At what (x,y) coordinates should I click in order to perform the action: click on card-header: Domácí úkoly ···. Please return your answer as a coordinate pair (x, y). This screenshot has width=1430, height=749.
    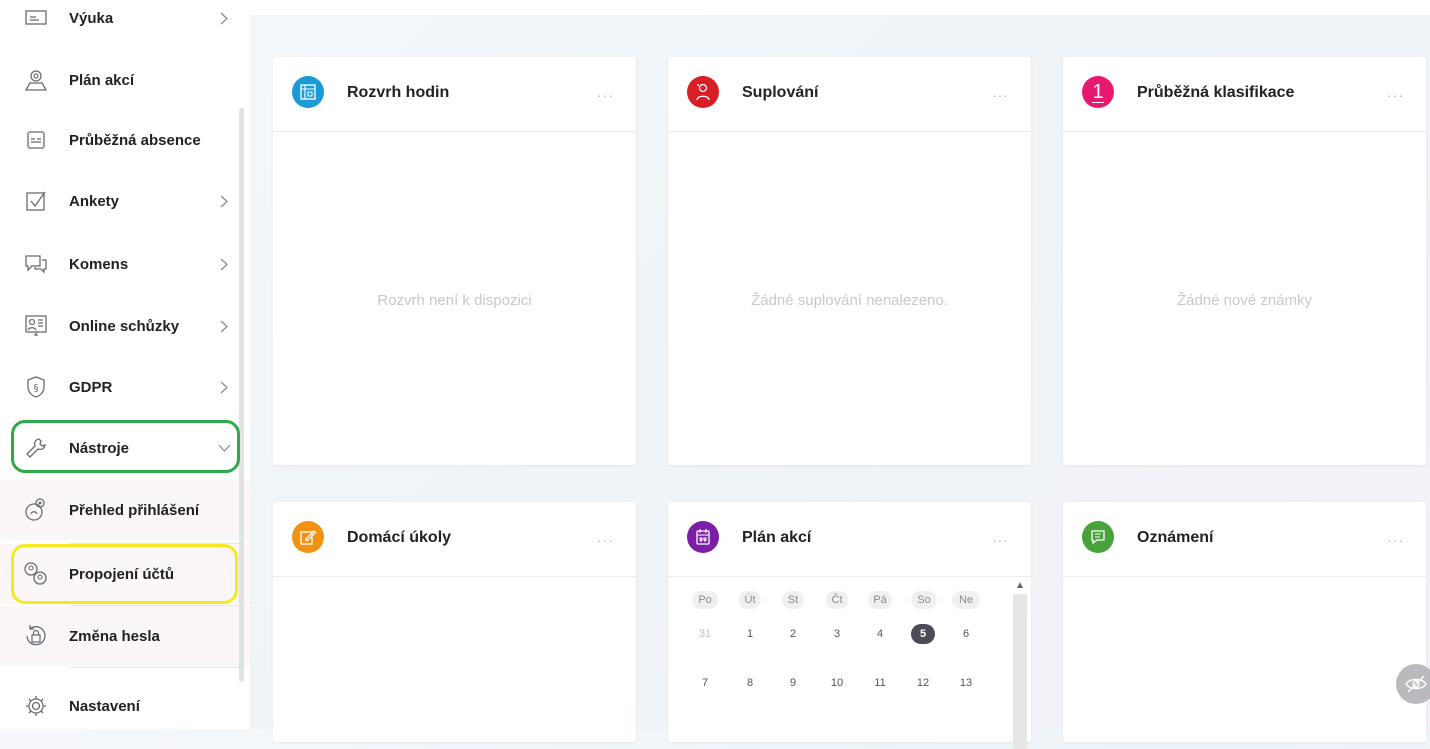
    Looking at the image, I should click on (454, 539).